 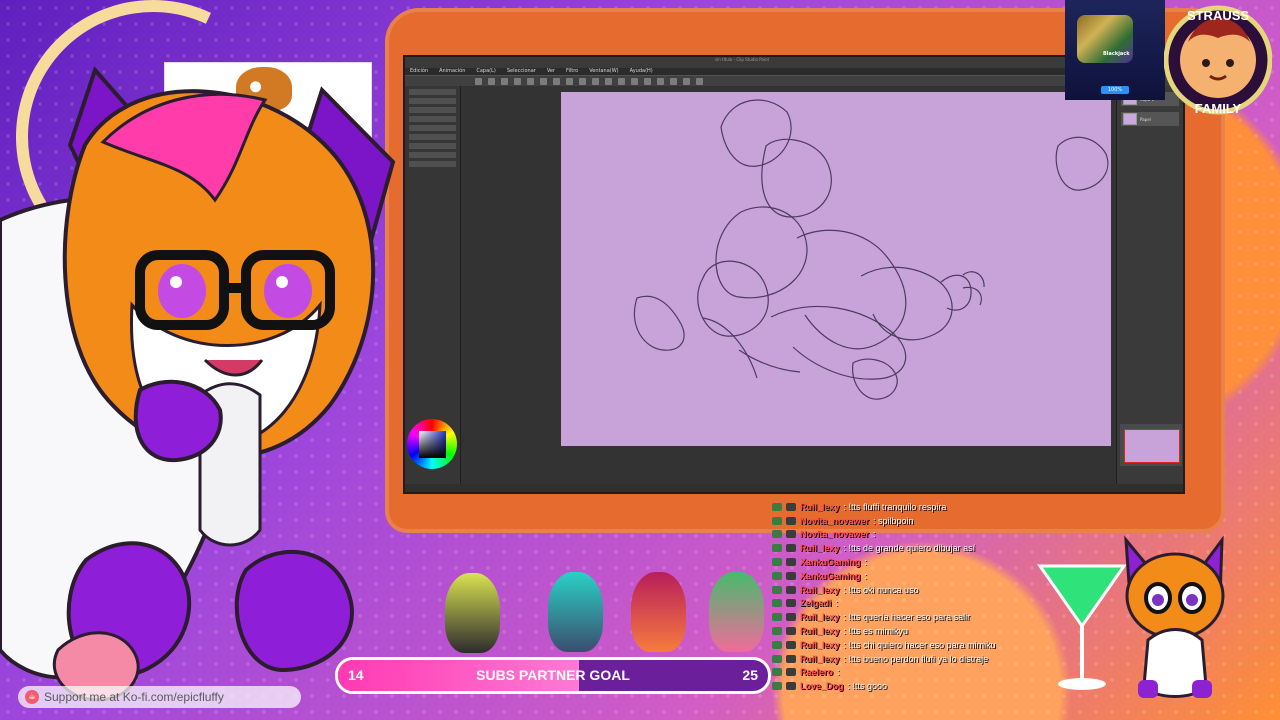 I want to click on status-bar, so click(x=794, y=488).